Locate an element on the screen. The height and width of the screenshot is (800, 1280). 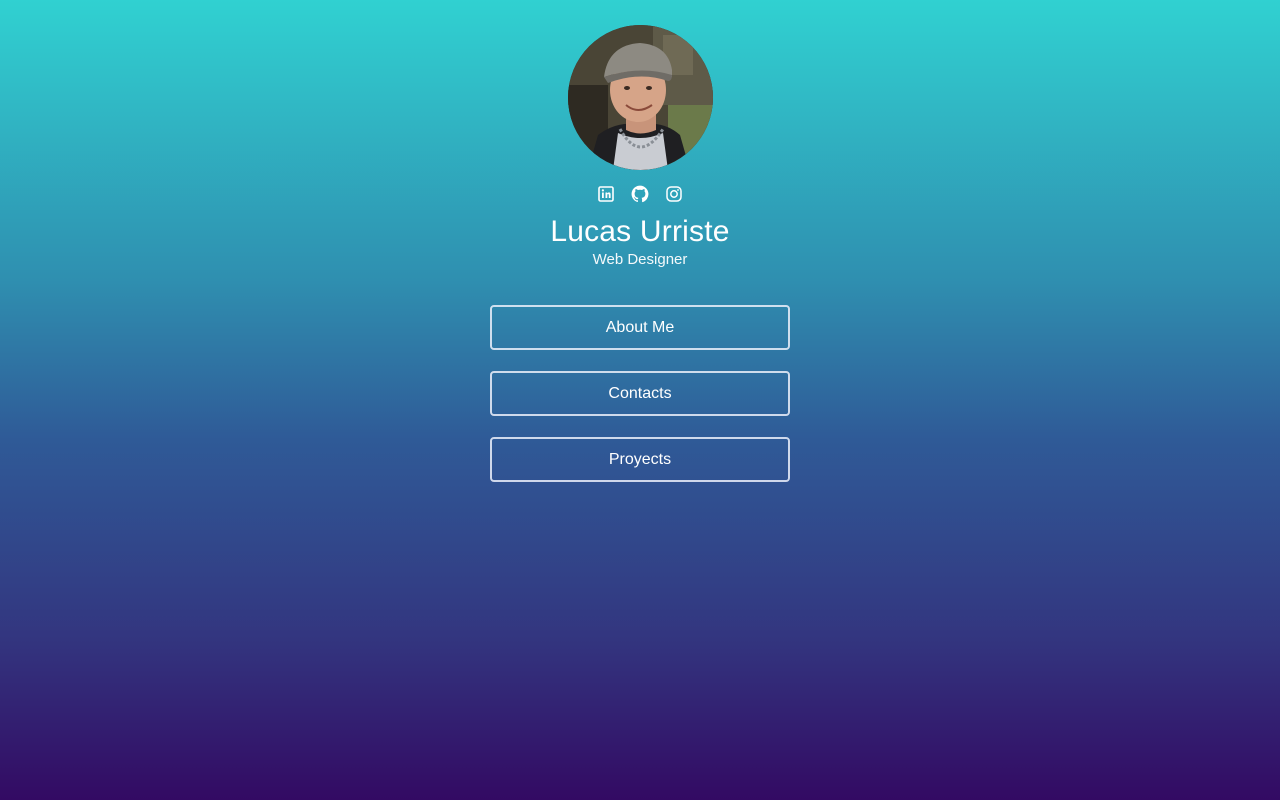
linkedin-icon is located at coordinates (606, 194).